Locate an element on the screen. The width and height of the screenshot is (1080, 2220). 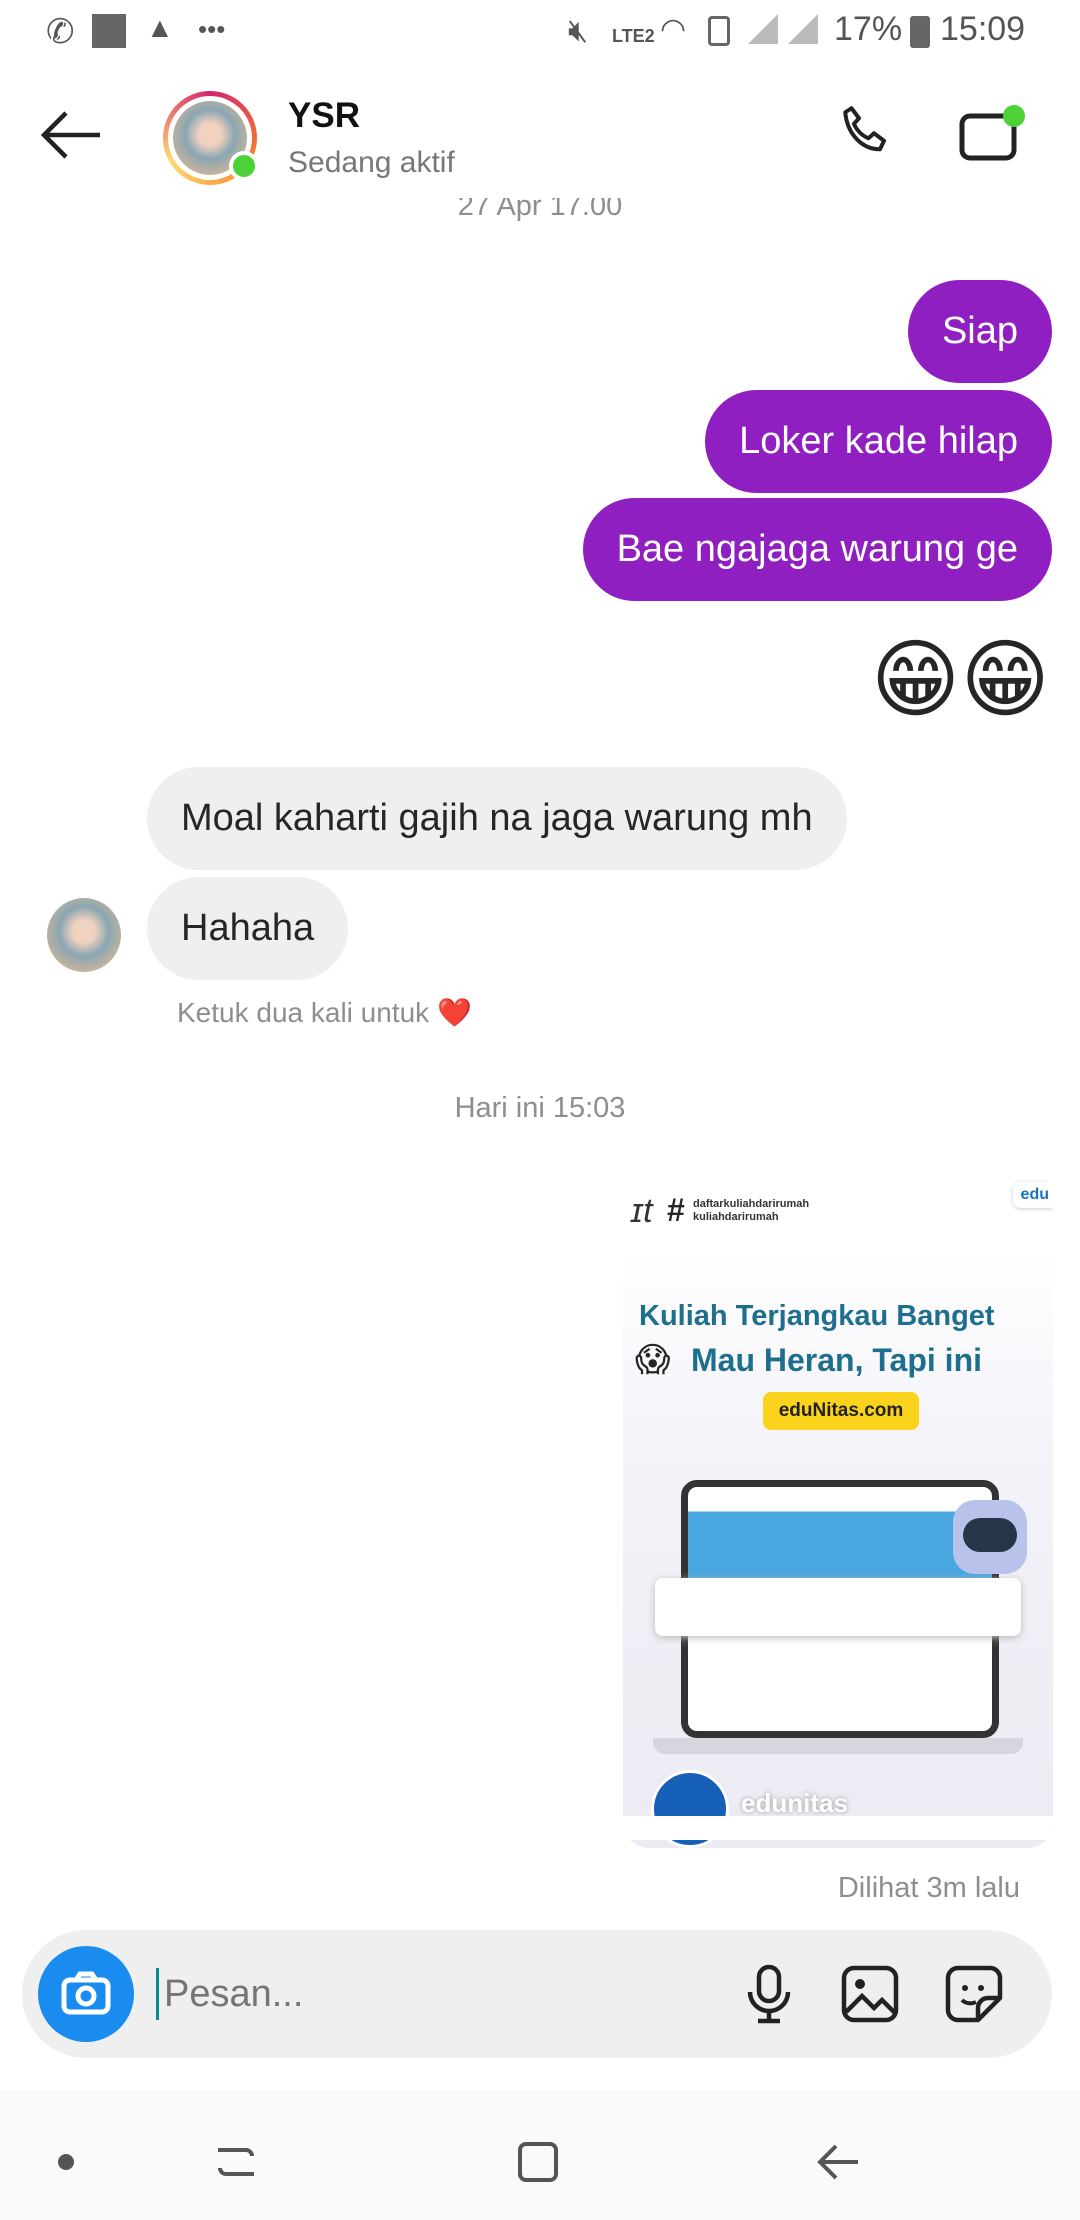
post-account-name: edunitas is located at coordinates (794, 1803).